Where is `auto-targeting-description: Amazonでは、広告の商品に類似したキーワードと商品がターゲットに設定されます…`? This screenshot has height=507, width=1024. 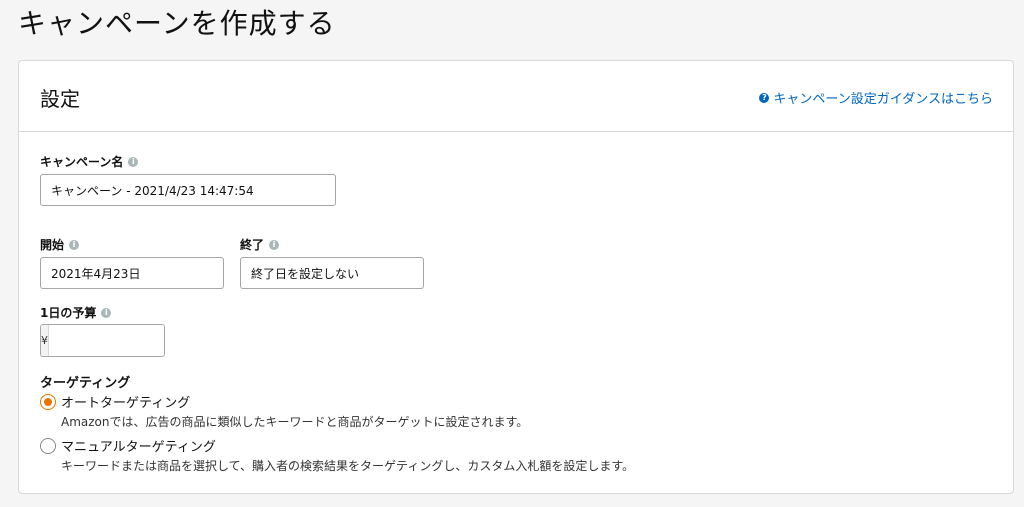
auto-targeting-description: Amazonでは、広告の商品に類似したキーワードと商品がターゲットに設定されます… is located at coordinates (295, 422).